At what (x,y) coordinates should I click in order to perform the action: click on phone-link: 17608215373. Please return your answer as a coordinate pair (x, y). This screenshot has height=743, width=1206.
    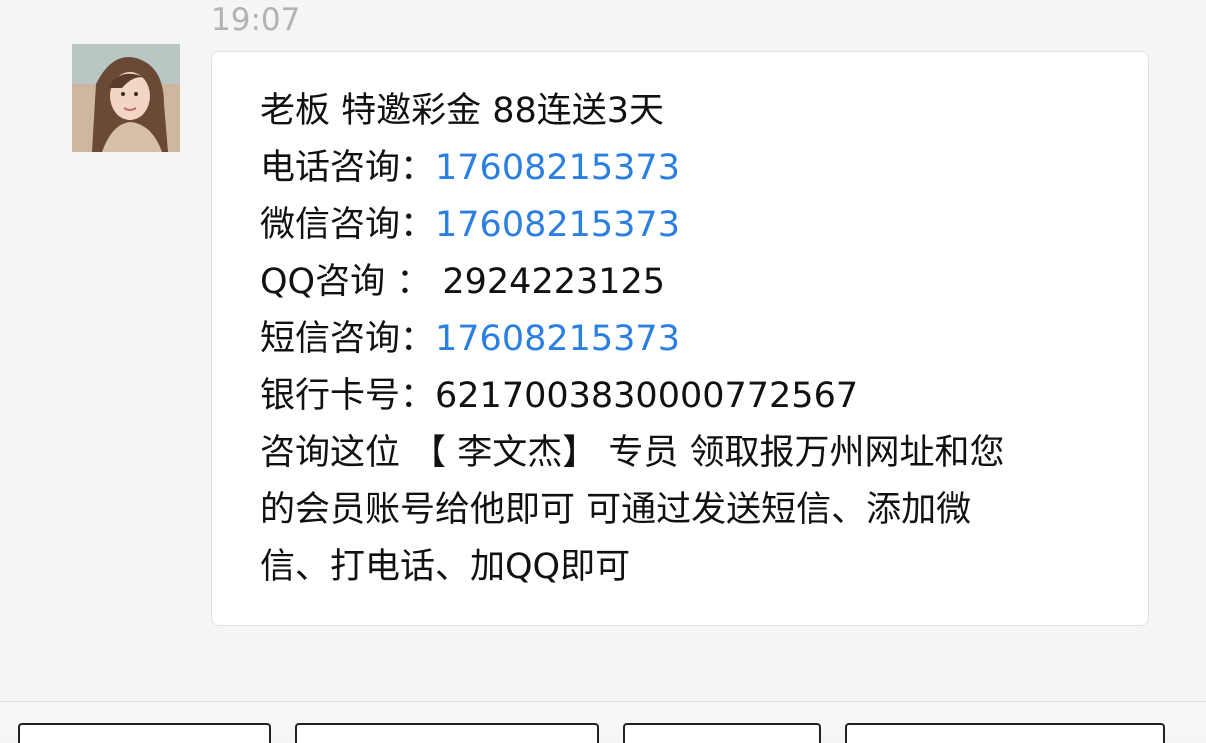
    Looking at the image, I should click on (557, 168).